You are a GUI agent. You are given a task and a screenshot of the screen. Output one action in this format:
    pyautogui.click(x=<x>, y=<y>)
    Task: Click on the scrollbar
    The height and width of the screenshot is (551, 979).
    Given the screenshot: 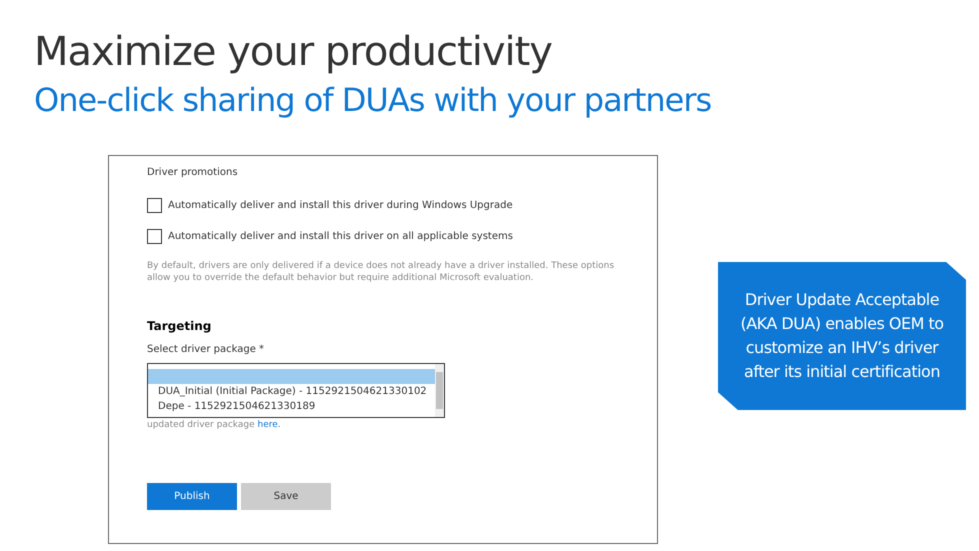 What is the action you would take?
    pyautogui.click(x=439, y=390)
    